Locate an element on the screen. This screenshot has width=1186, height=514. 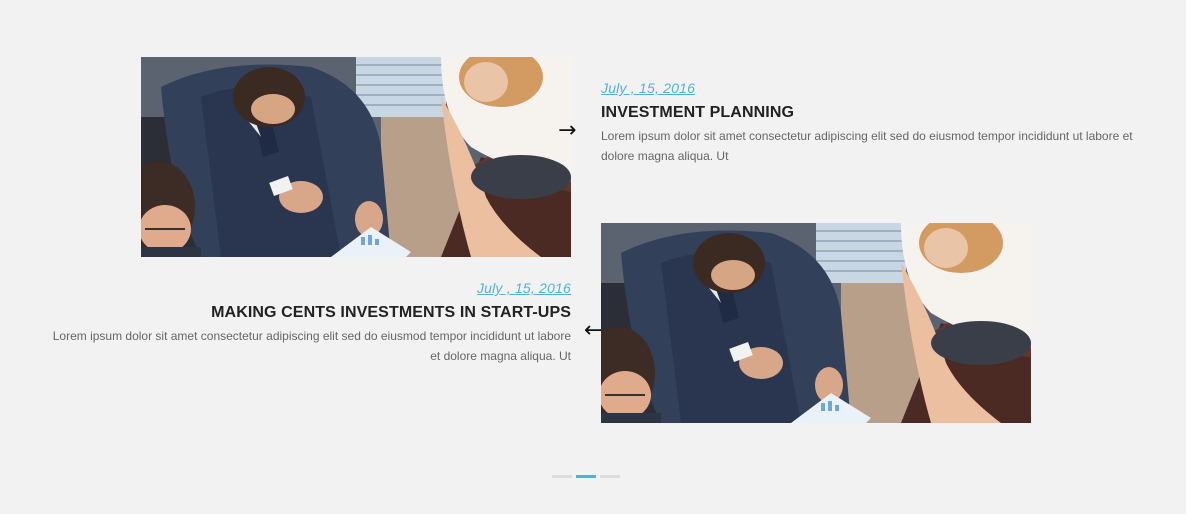
post-2-title: MAKING CENTS INVESTMENTS IN START-UPS is located at coordinates (305, 313).